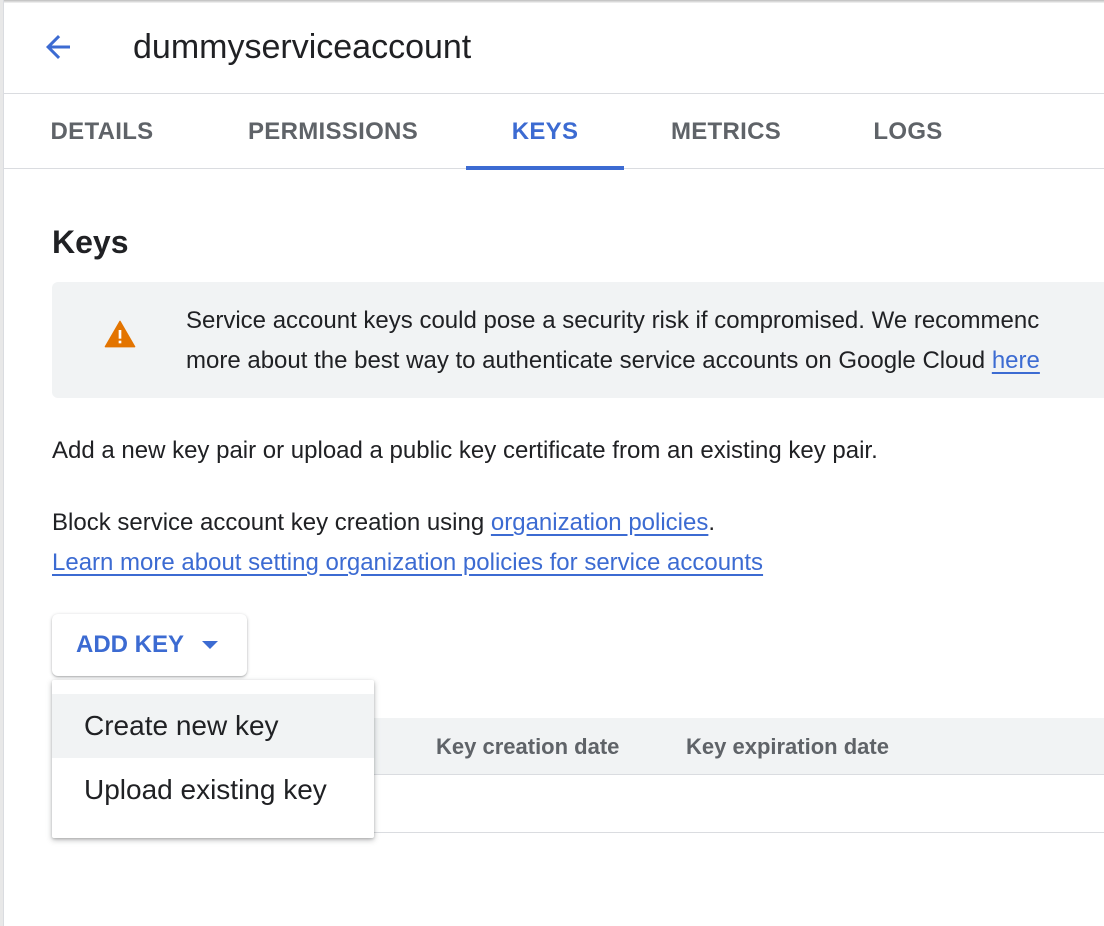  I want to click on caret-down-icon, so click(210, 645).